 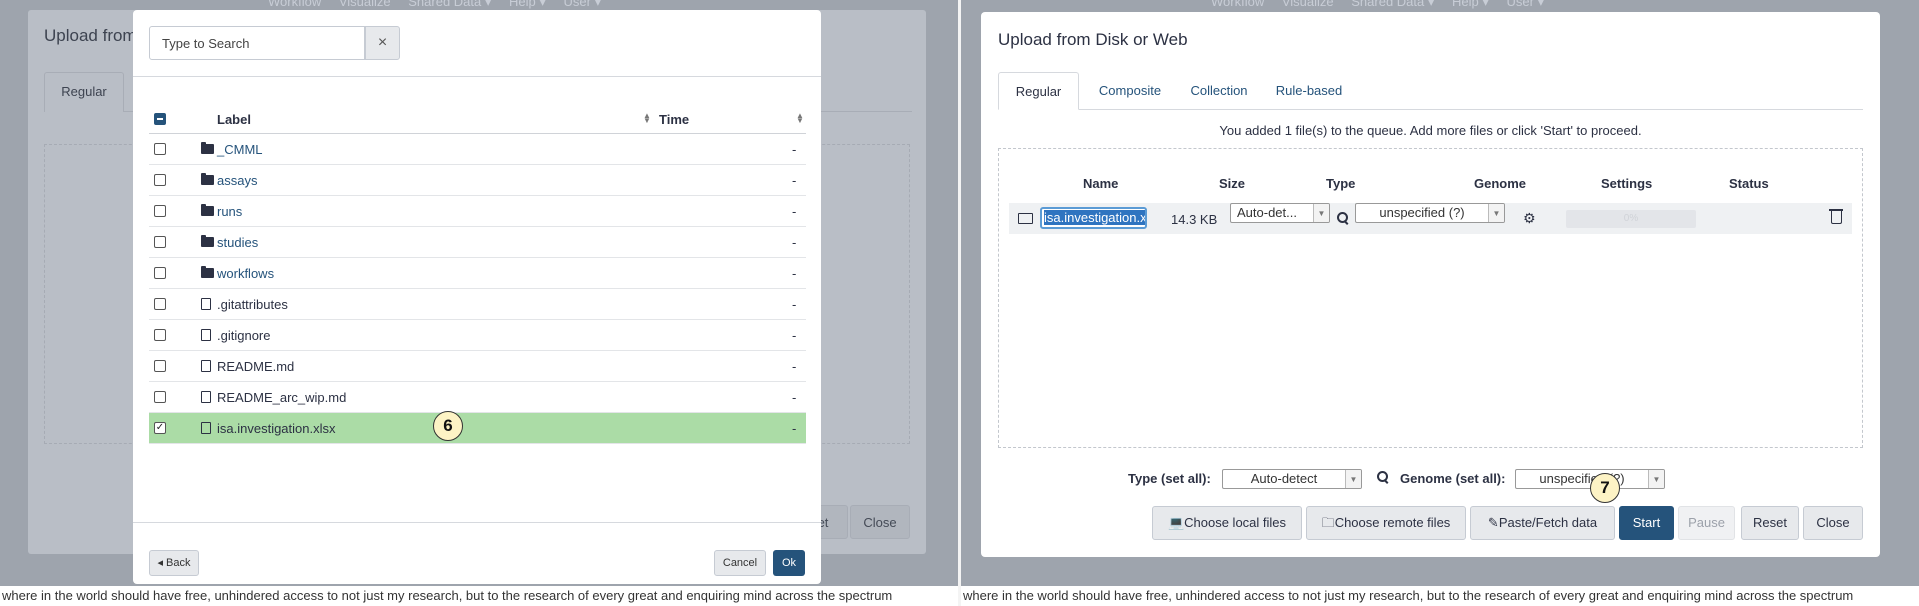 I want to click on choose-local-files-label: Choose local files, so click(x=1235, y=522).